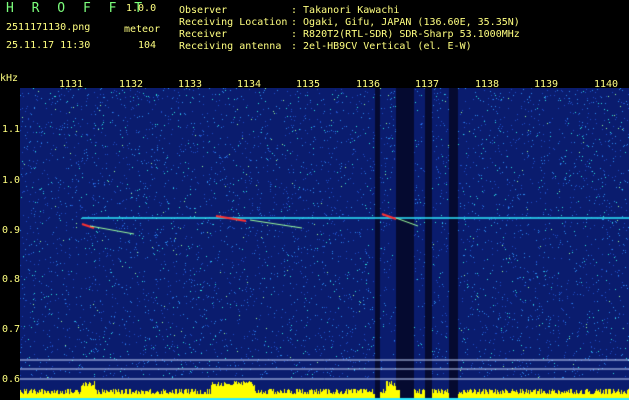  I want to click on meta-key-location: Receiving Location, so click(233, 22).